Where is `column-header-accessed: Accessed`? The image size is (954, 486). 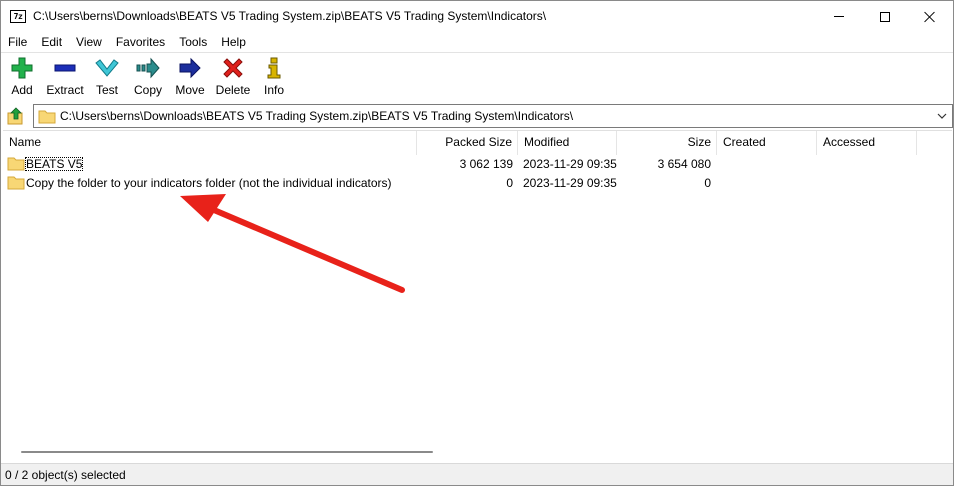
column-header-accessed: Accessed is located at coordinates (867, 143).